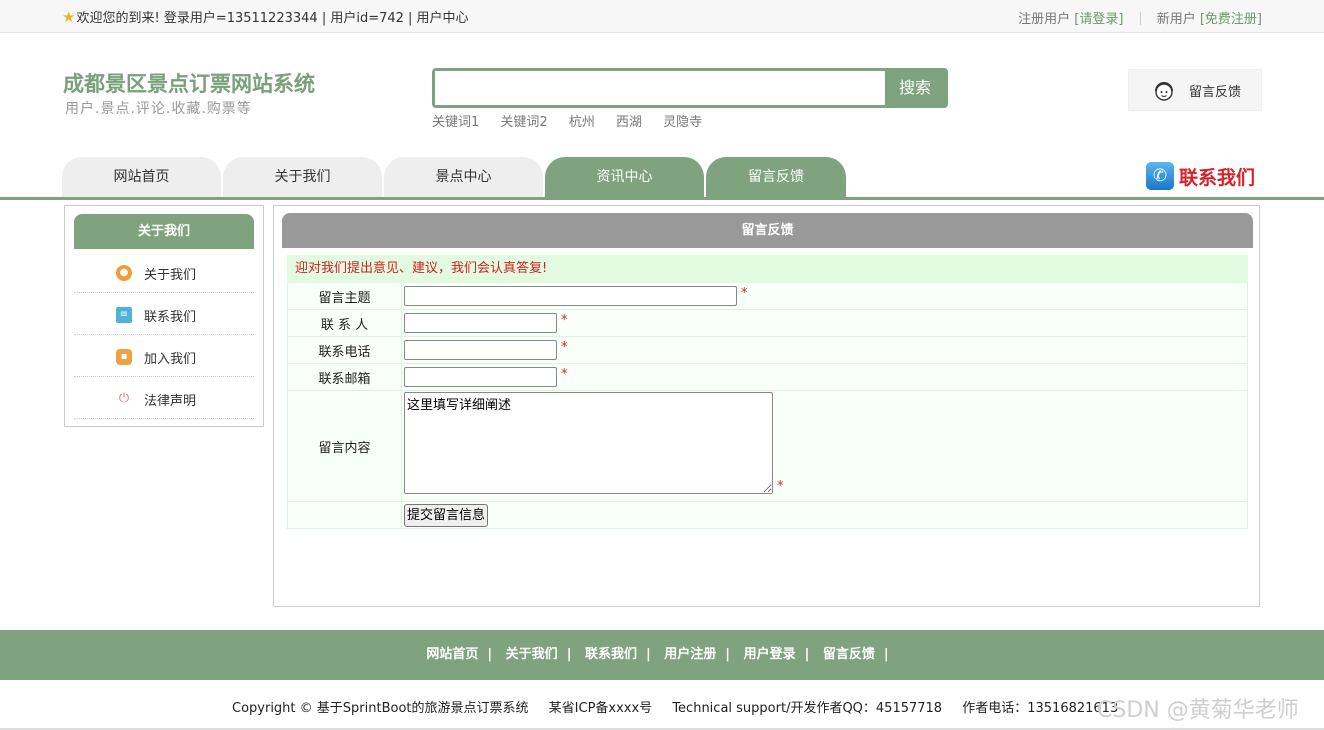  Describe the element at coordinates (807, 708) in the screenshot. I see `support-qq: Technical support/开发作者QQ：45157718` at that location.